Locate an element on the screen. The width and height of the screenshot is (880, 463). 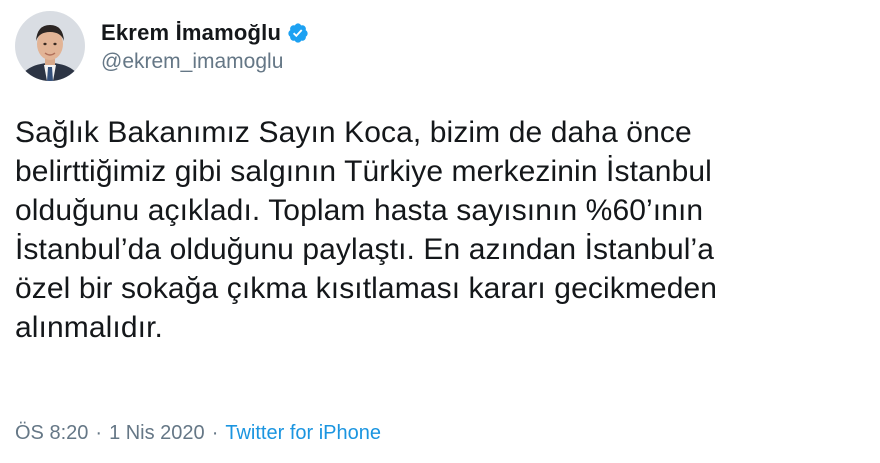
author-identity: Ekrem İmamoğlu @ekrem_imamoglu is located at coordinates (205, 46).